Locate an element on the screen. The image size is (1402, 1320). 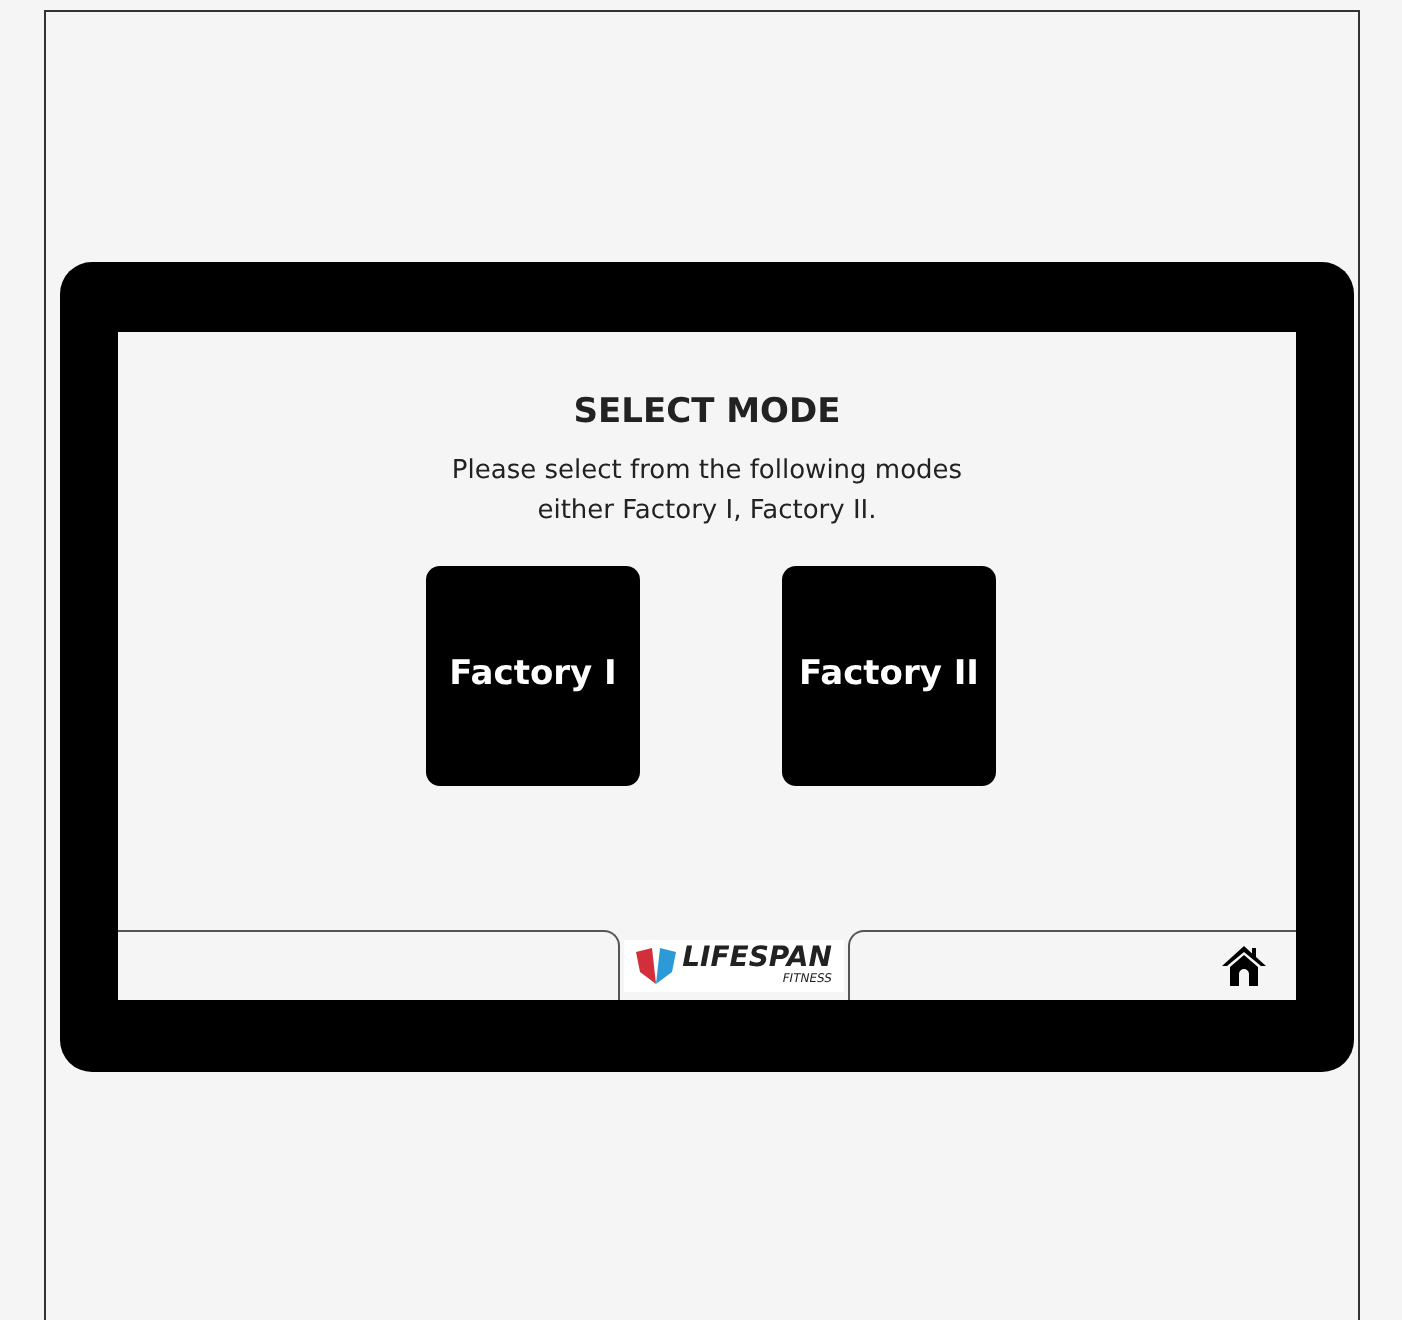
mode-button: Factory I is located at coordinates (533, 675).